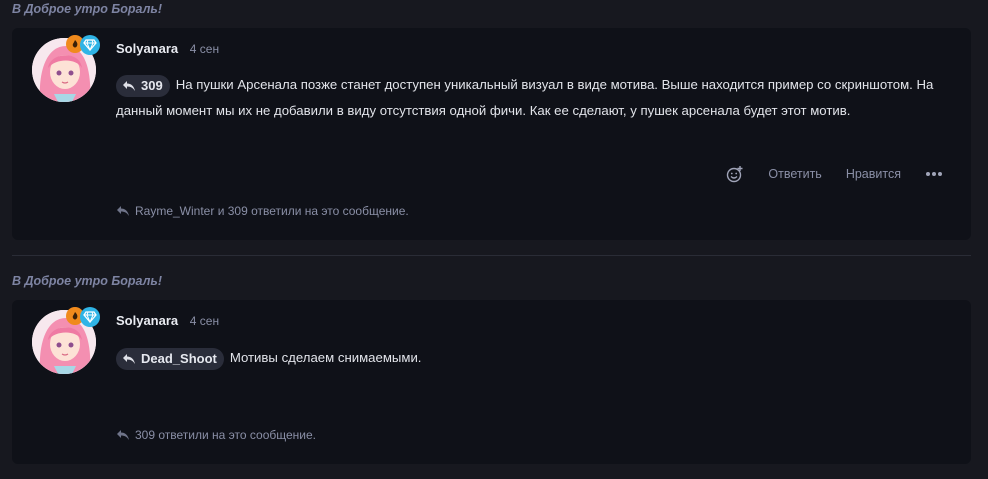  I want to click on reply-to-name: 309, so click(152, 85).